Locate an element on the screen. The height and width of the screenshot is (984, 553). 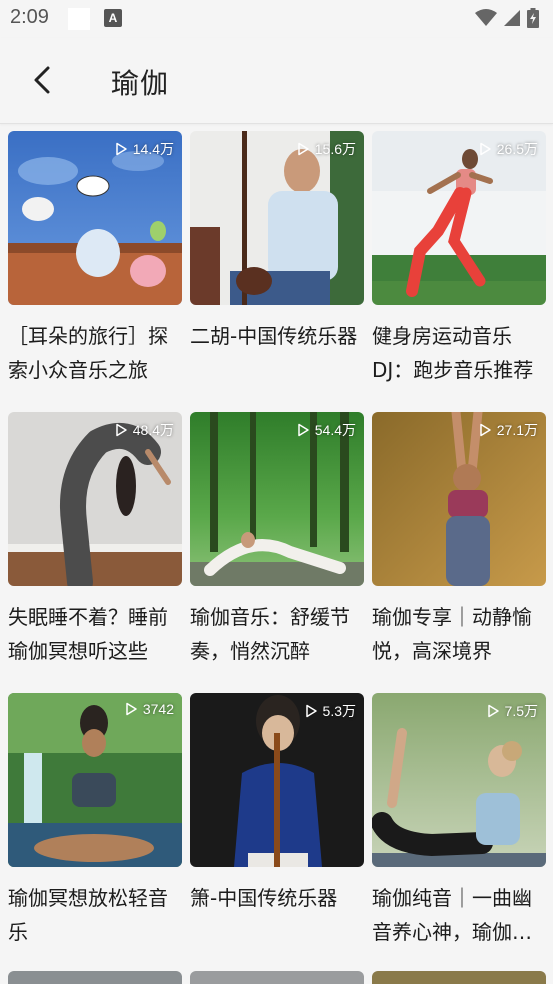
playlist-card: 26.5万 健身房运动音乐DJ：跑步音乐推荐 is located at coordinates (459, 271).